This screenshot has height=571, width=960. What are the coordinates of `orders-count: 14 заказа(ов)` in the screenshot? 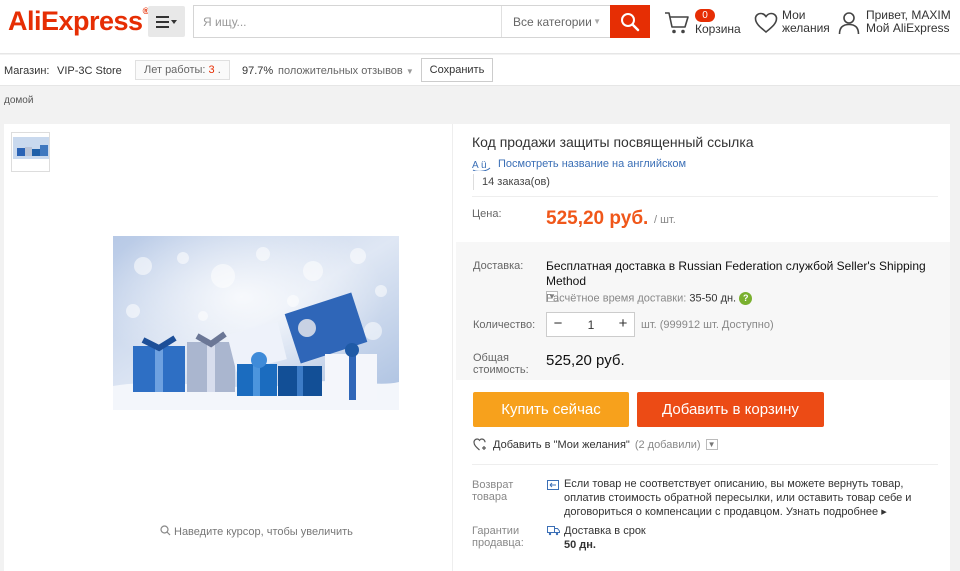 It's located at (511, 182).